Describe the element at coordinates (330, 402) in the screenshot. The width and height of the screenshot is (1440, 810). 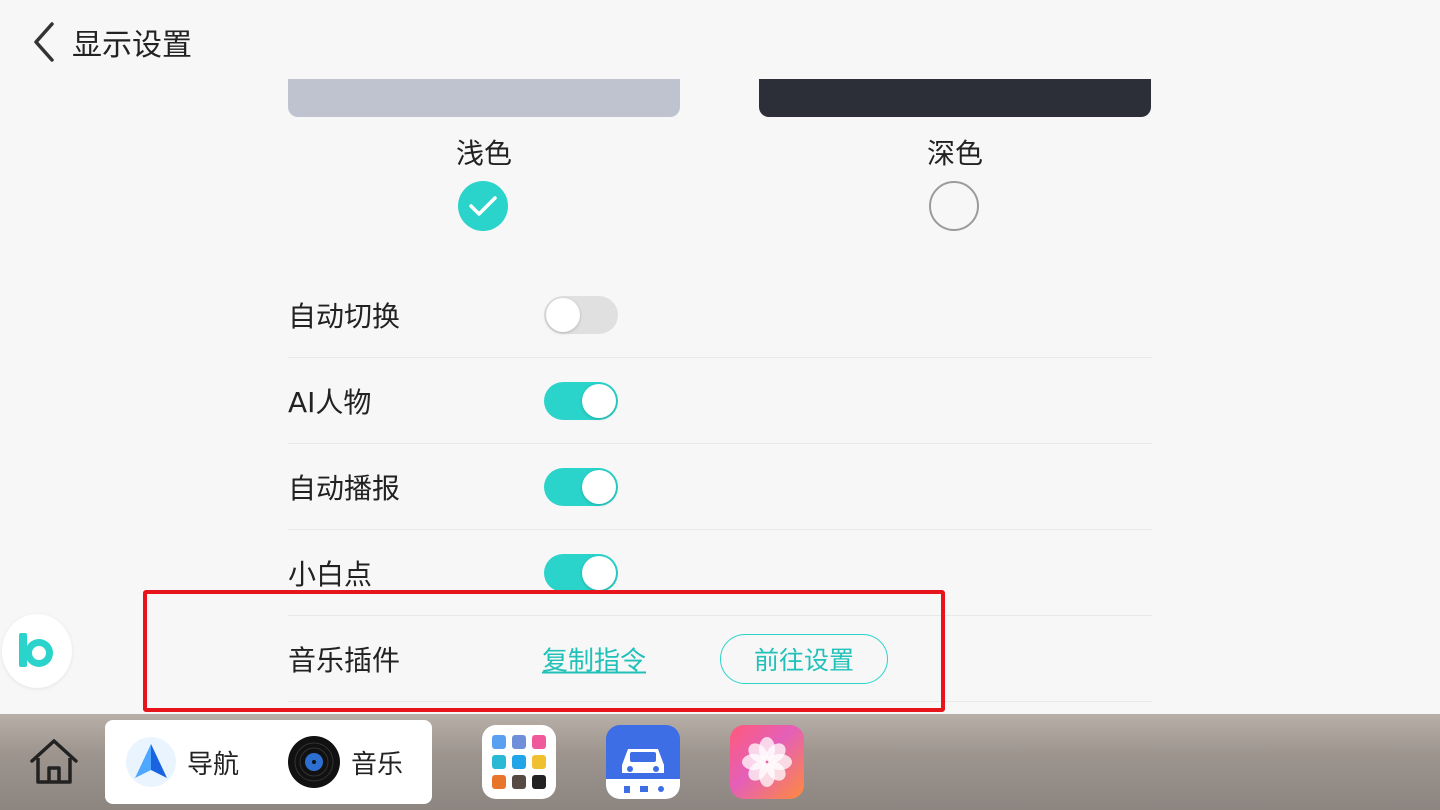
I see `setting-label: AI人物` at that location.